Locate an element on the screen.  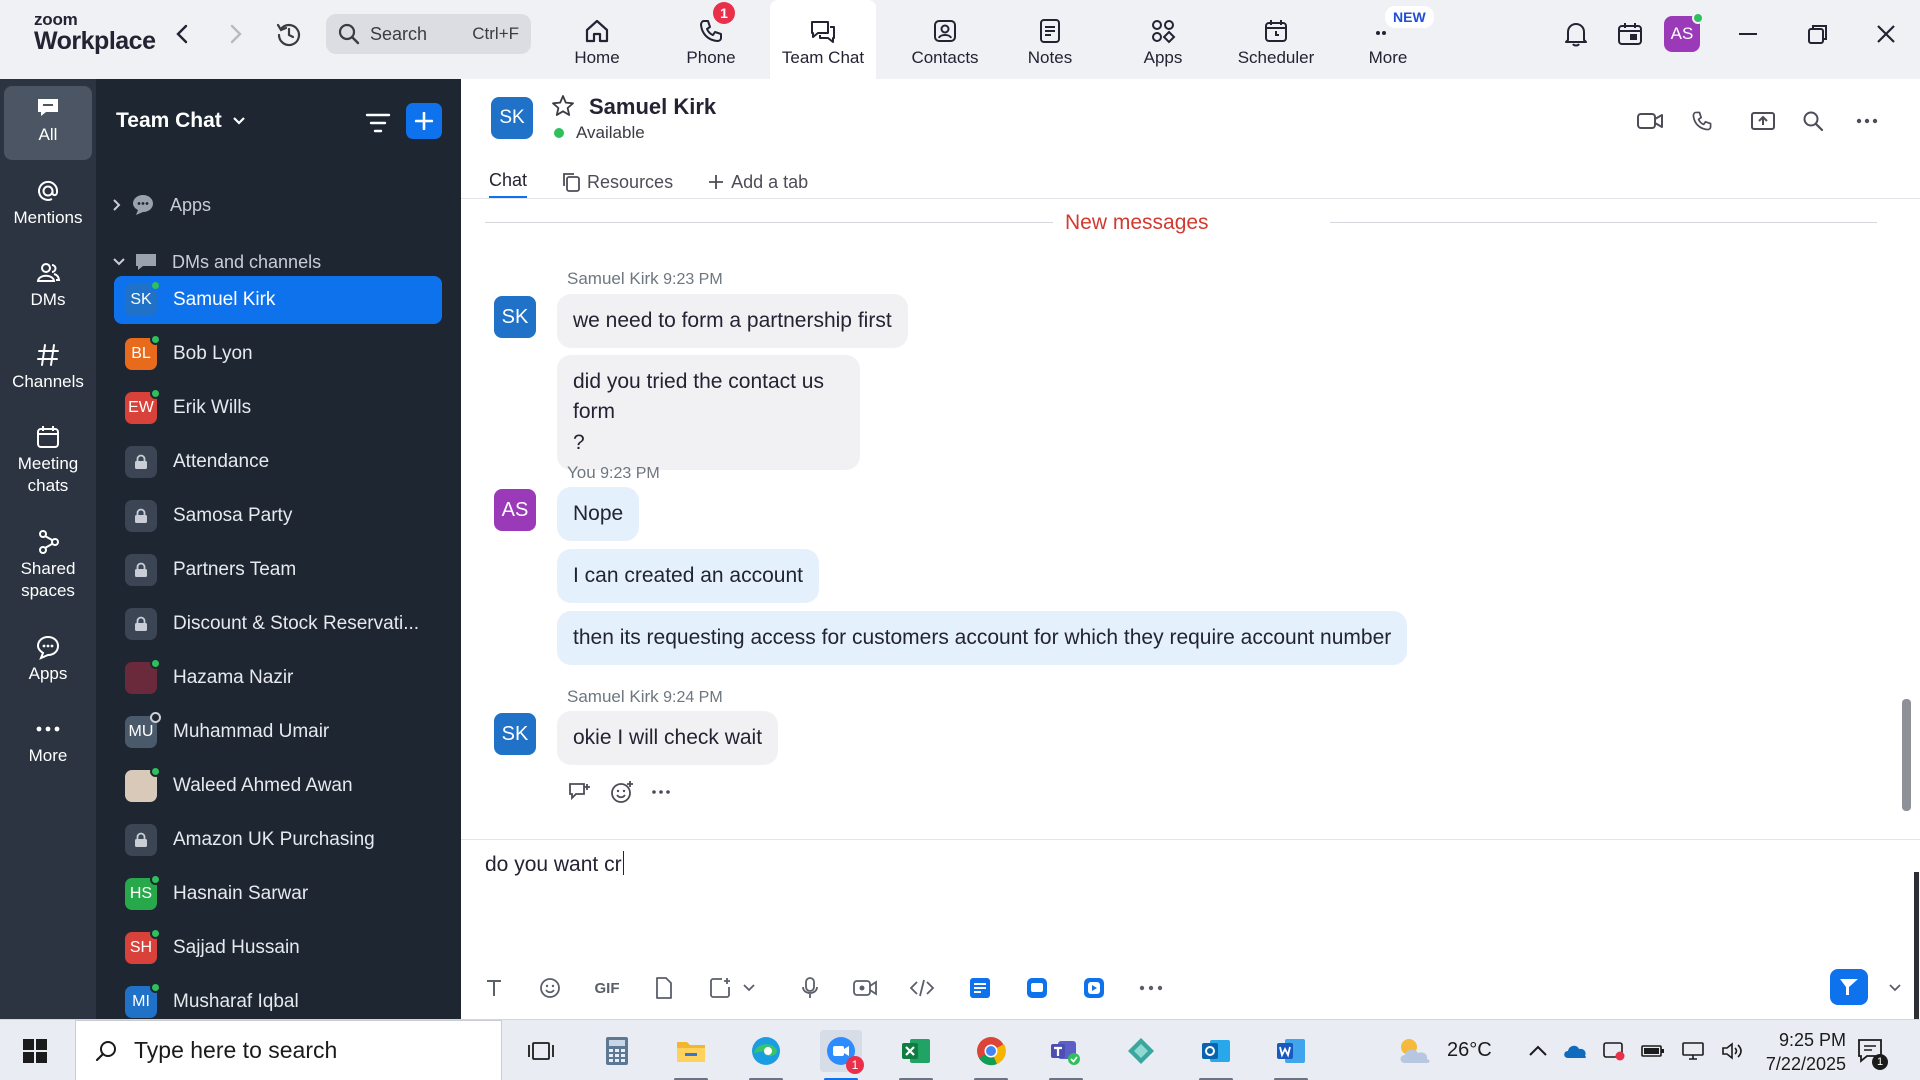
rail-item-dms: DMs is located at coordinates (48, 284).